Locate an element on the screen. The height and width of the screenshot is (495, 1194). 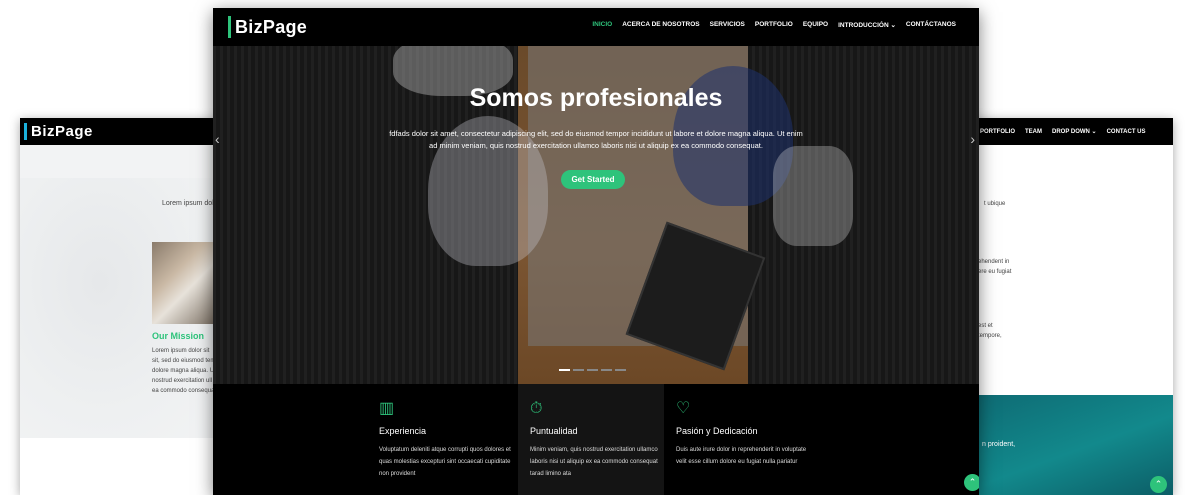
nav-portfolio: PORTFOLIO is located at coordinates (997, 132).